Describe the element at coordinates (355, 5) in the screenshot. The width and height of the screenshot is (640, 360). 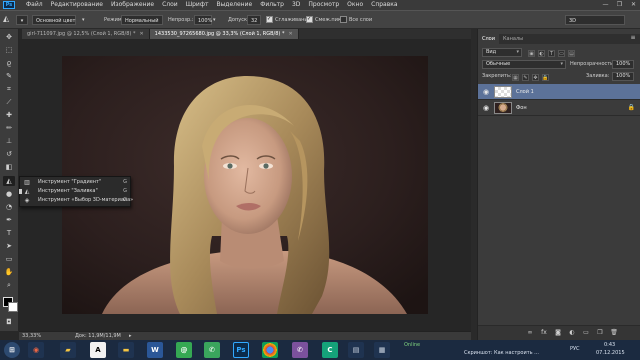
I see `menu-window: Окно` at that location.